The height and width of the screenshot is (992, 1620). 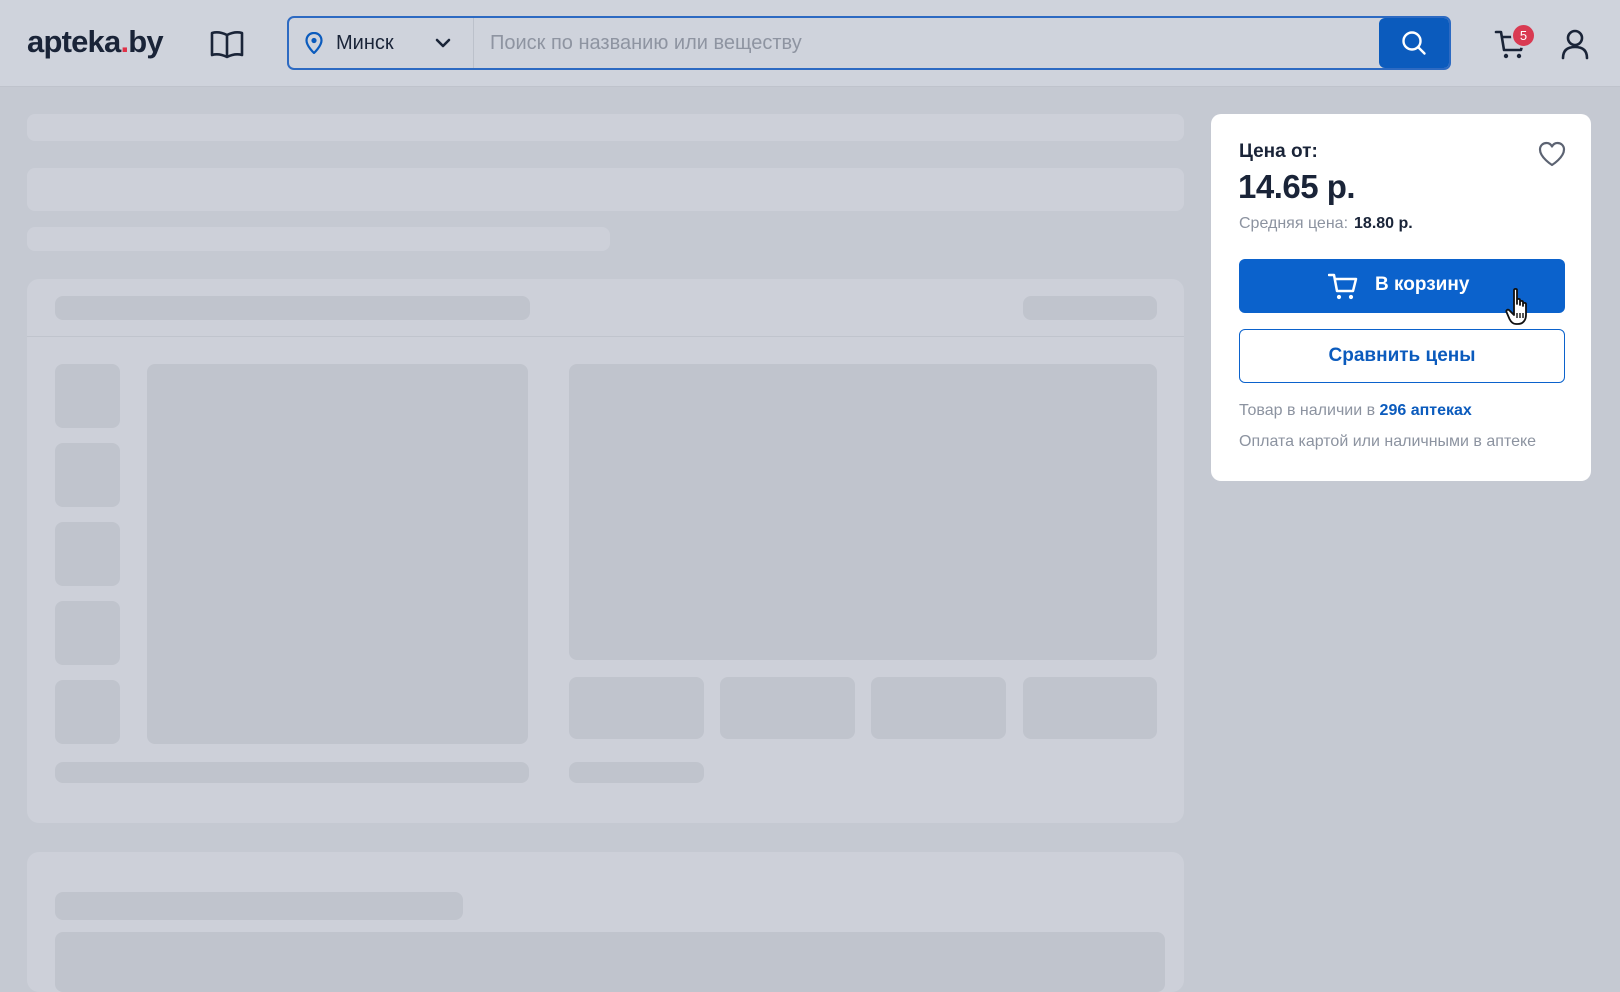 I want to click on title-placeholder, so click(x=605, y=189).